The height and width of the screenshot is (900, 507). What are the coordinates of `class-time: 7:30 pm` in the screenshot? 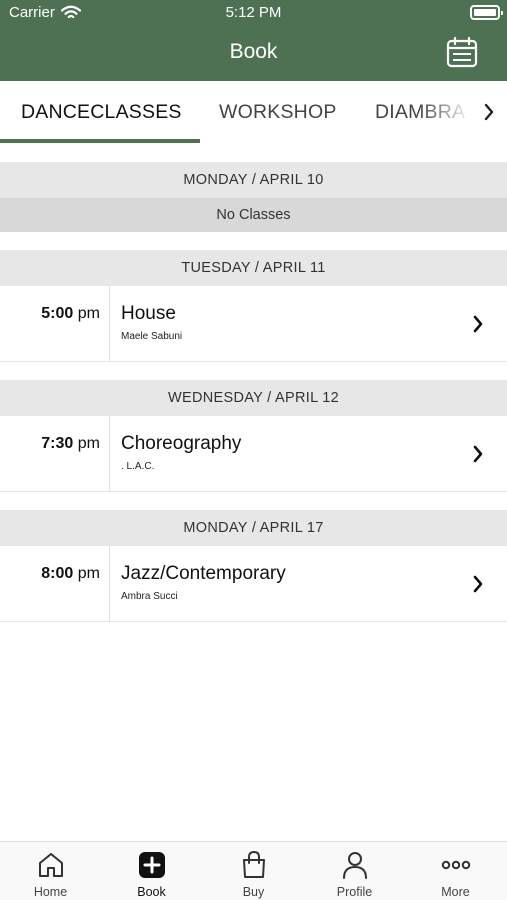 It's located at (70, 443).